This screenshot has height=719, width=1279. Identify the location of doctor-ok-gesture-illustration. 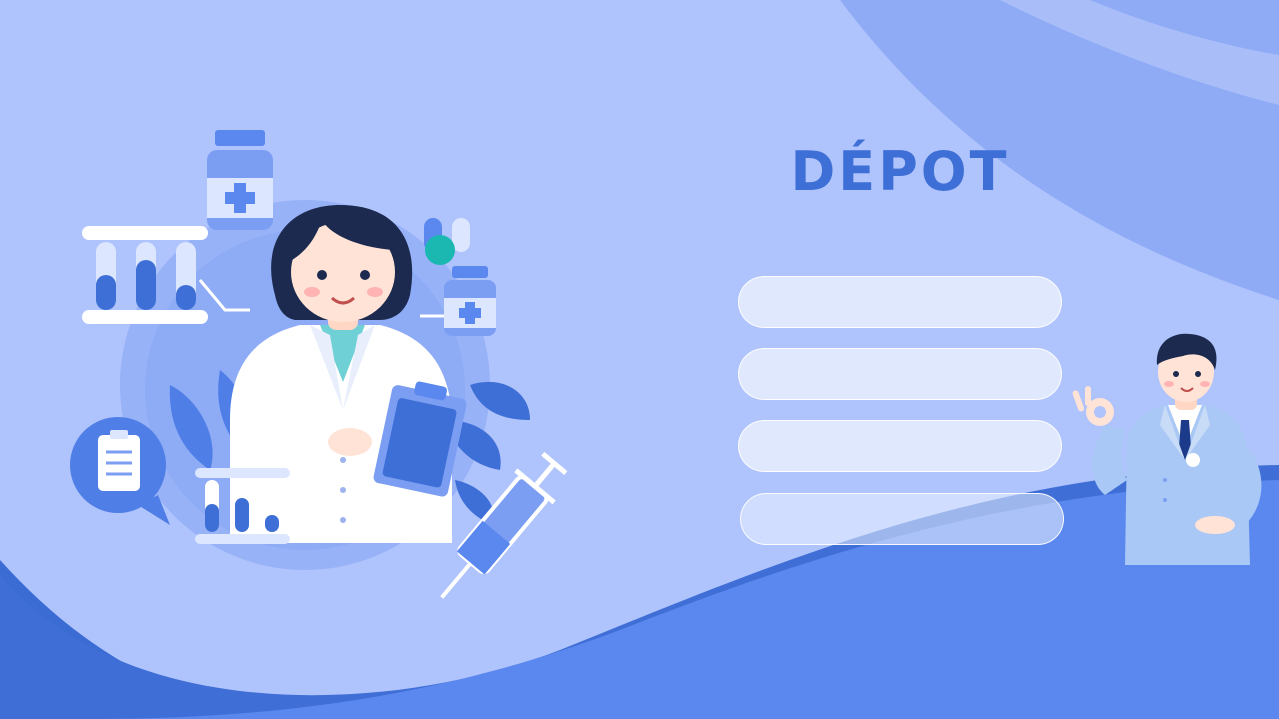
(1167, 449).